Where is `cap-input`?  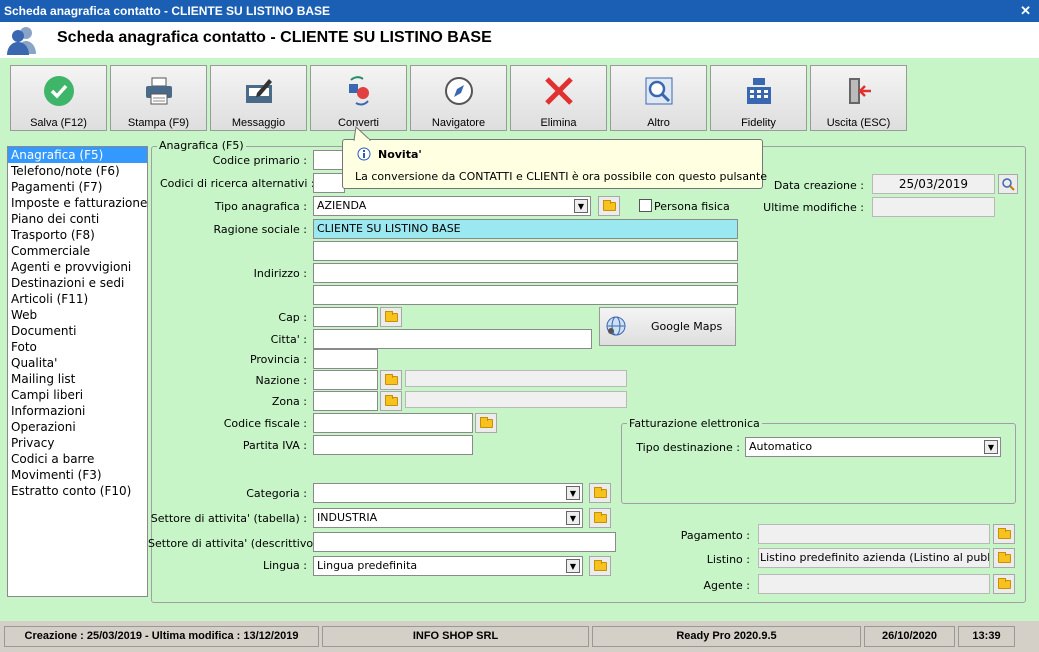 cap-input is located at coordinates (345, 317).